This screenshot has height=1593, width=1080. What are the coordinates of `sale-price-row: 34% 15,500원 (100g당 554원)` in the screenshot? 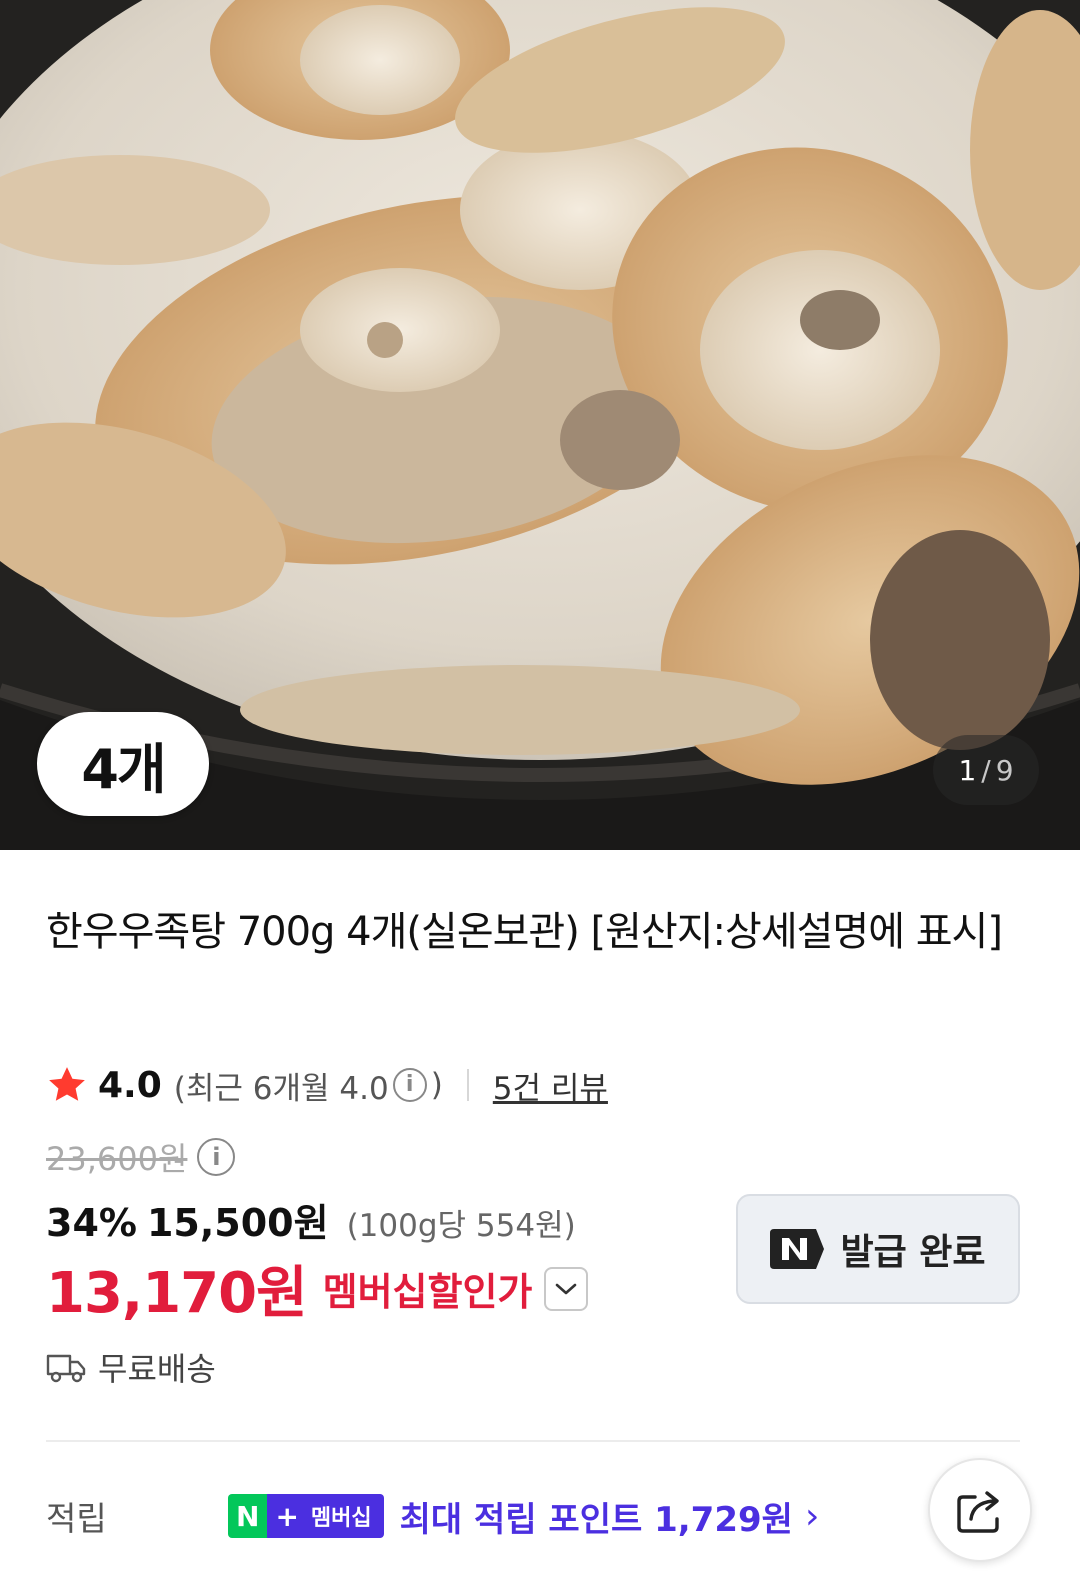 It's located at (311, 1219).